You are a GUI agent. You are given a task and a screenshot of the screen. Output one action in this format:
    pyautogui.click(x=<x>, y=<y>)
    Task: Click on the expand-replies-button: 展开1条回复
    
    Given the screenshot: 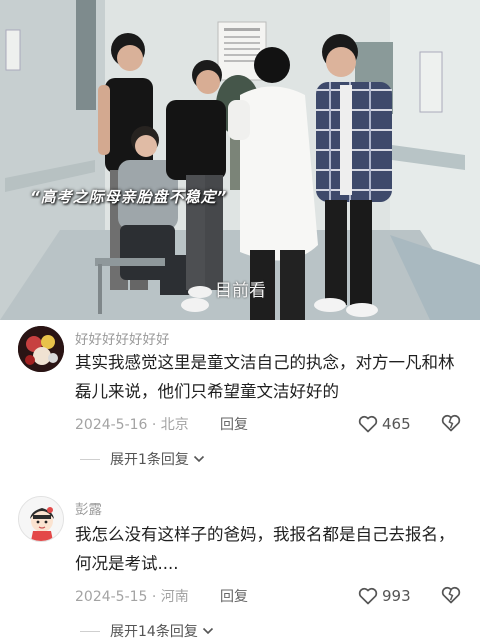 What is the action you would take?
    pyautogui.click(x=142, y=459)
    